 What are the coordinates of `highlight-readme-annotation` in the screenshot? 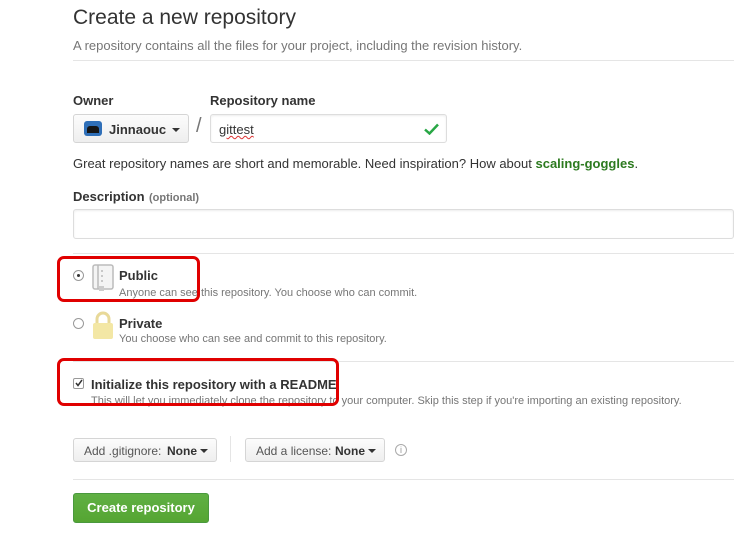 It's located at (198, 382).